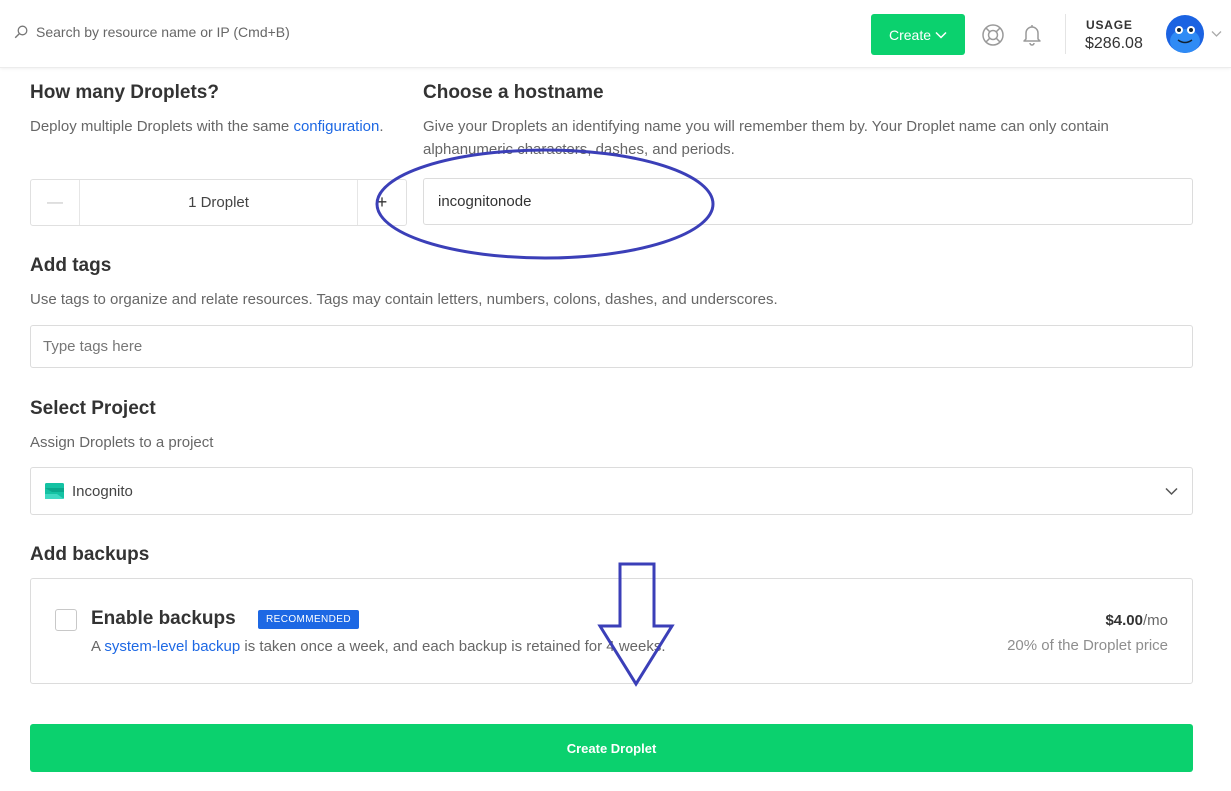 The height and width of the screenshot is (791, 1231). What do you see at coordinates (102, 491) in the screenshot?
I see `project-selected-label: Incognito` at bounding box center [102, 491].